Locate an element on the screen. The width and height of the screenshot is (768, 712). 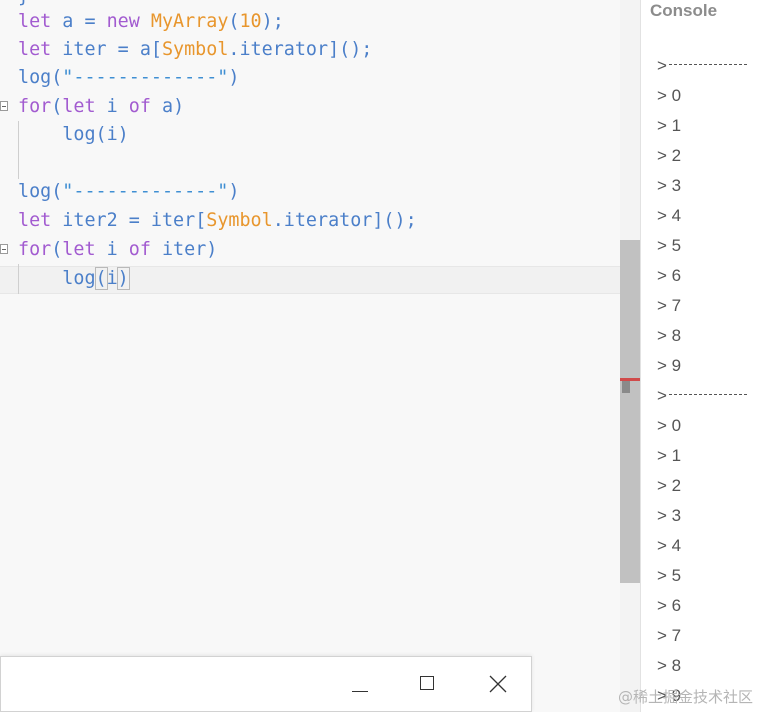
console-log-line: > 6 is located at coordinates (669, 276).